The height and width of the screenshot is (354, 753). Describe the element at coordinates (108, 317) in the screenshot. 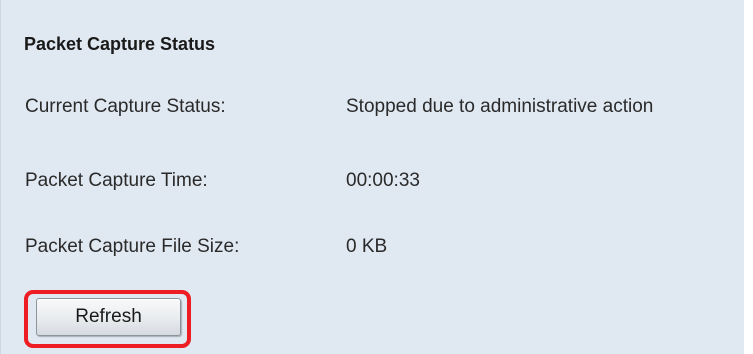

I see `refresh-button: Refresh` at that location.